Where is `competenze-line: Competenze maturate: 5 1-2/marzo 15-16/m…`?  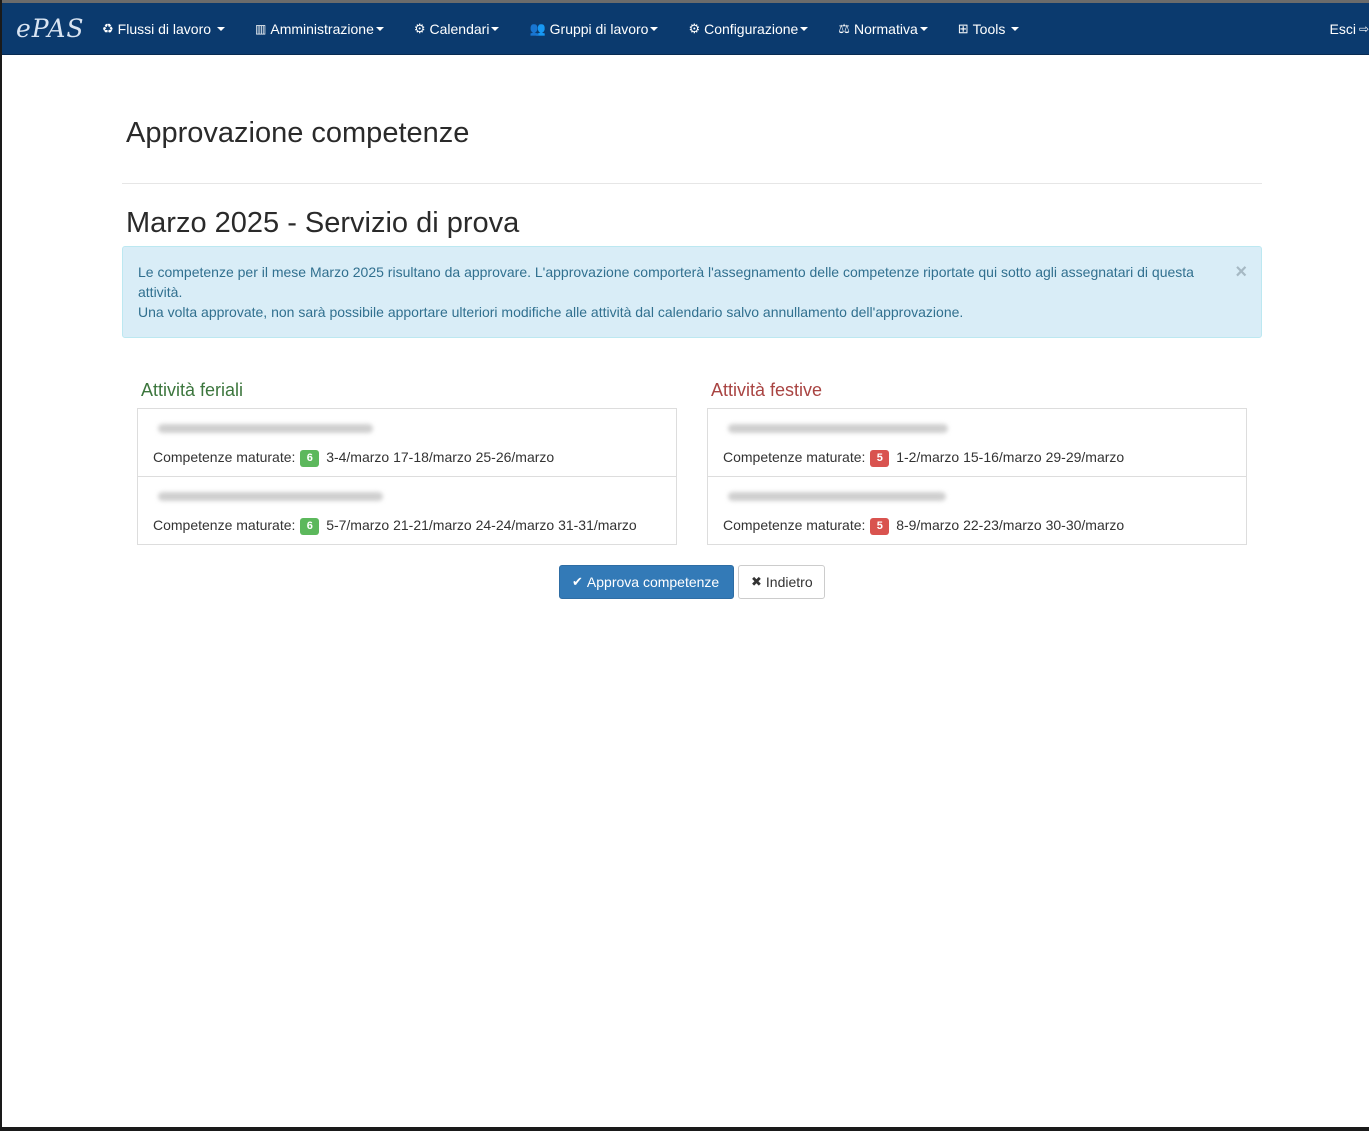
competenze-line: Competenze maturate: 5 1-2/marzo 15-16/m… is located at coordinates (923, 458).